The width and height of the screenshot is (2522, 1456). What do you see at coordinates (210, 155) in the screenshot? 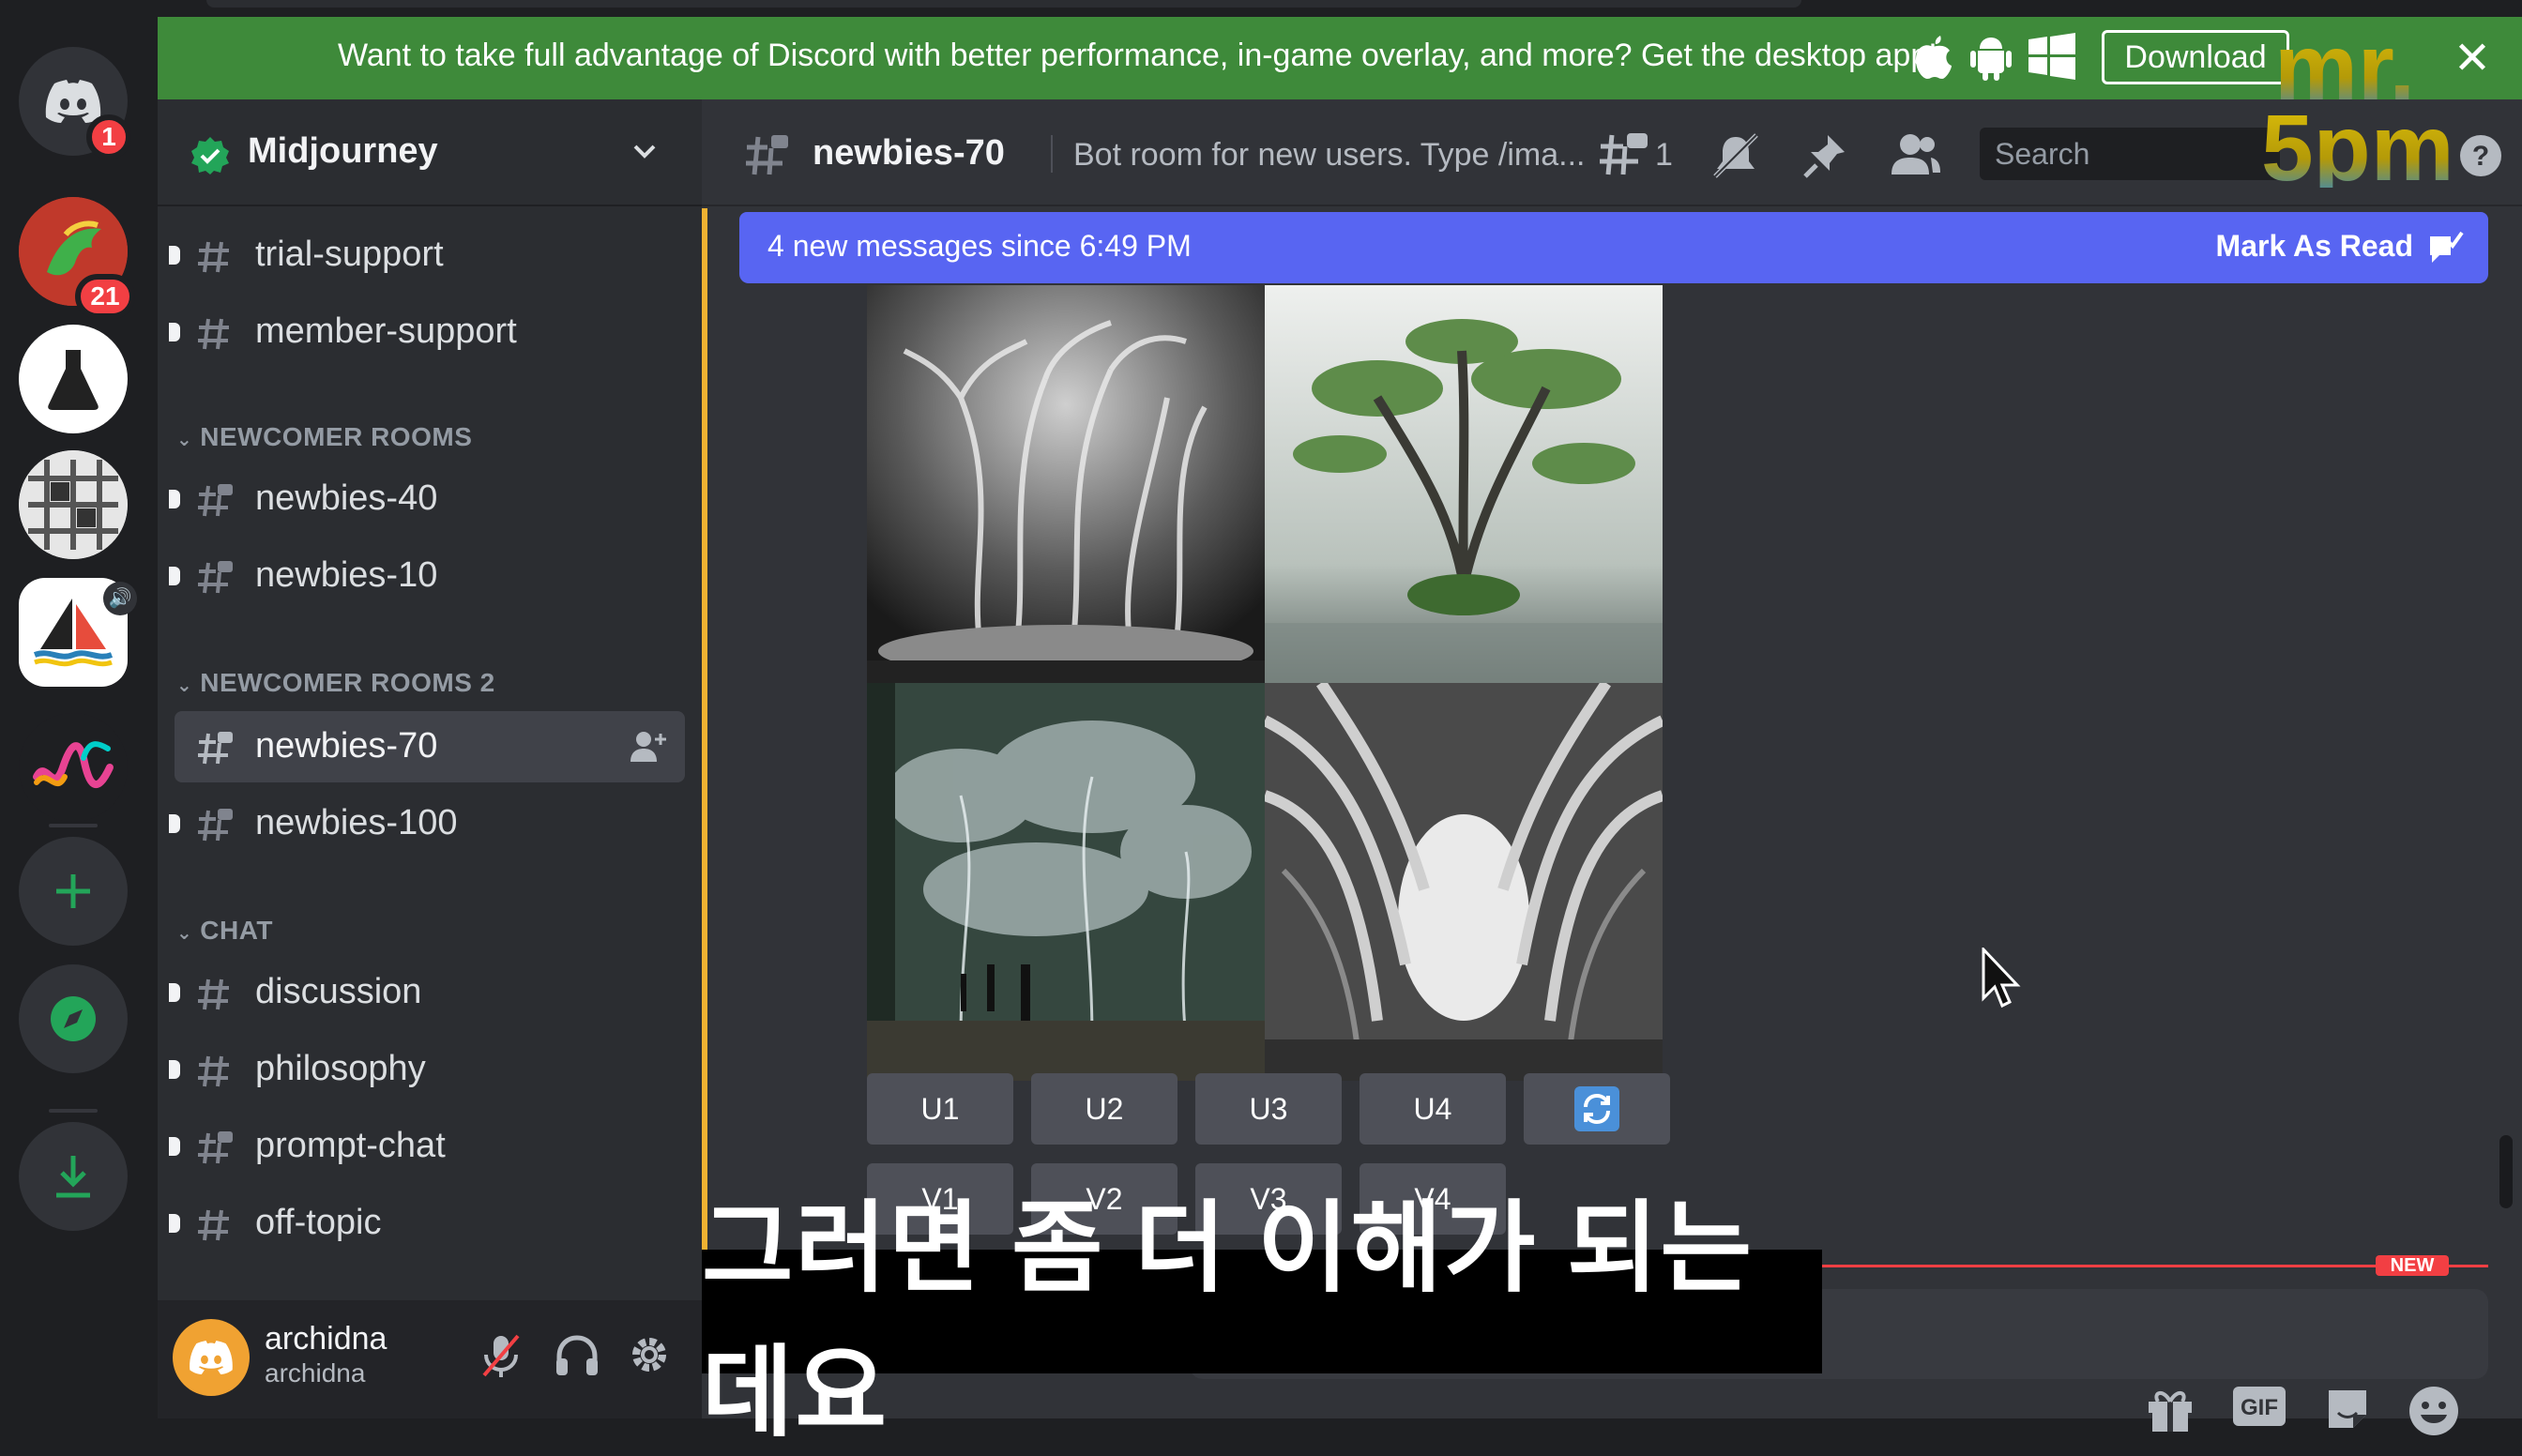
I see `verified-icon` at bounding box center [210, 155].